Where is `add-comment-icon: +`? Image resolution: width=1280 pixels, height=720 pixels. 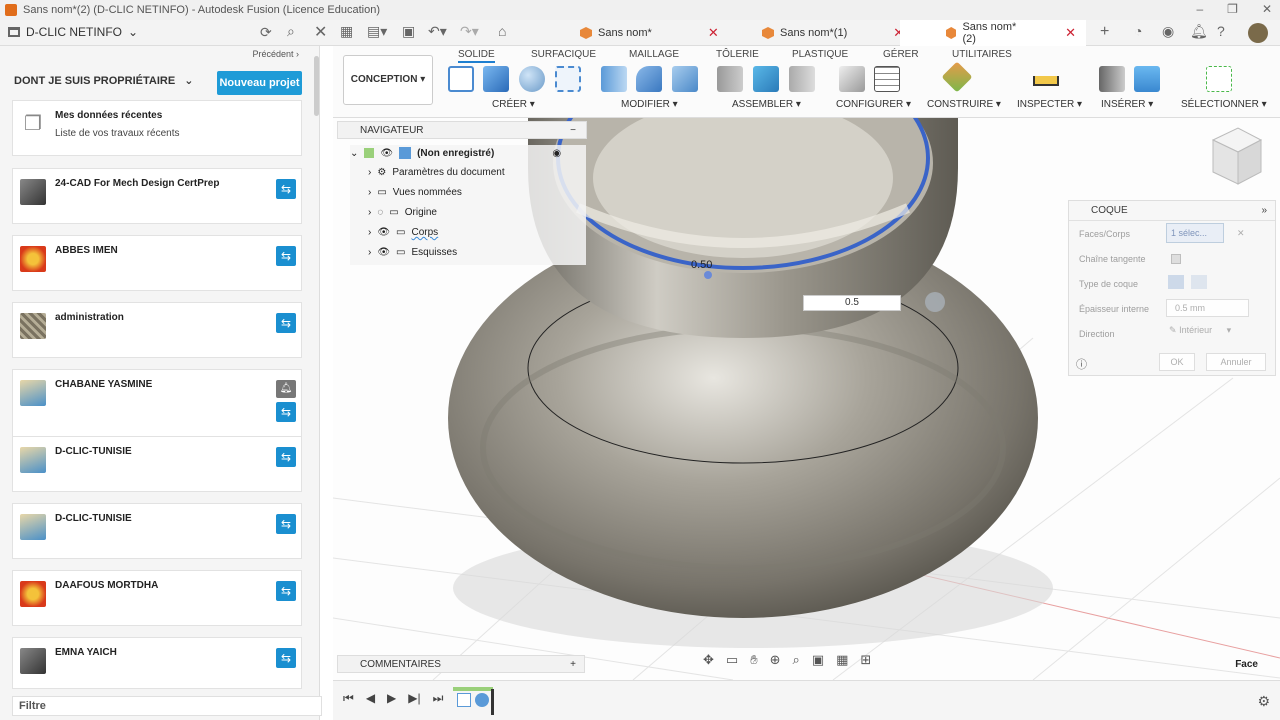 add-comment-icon: + is located at coordinates (573, 664).